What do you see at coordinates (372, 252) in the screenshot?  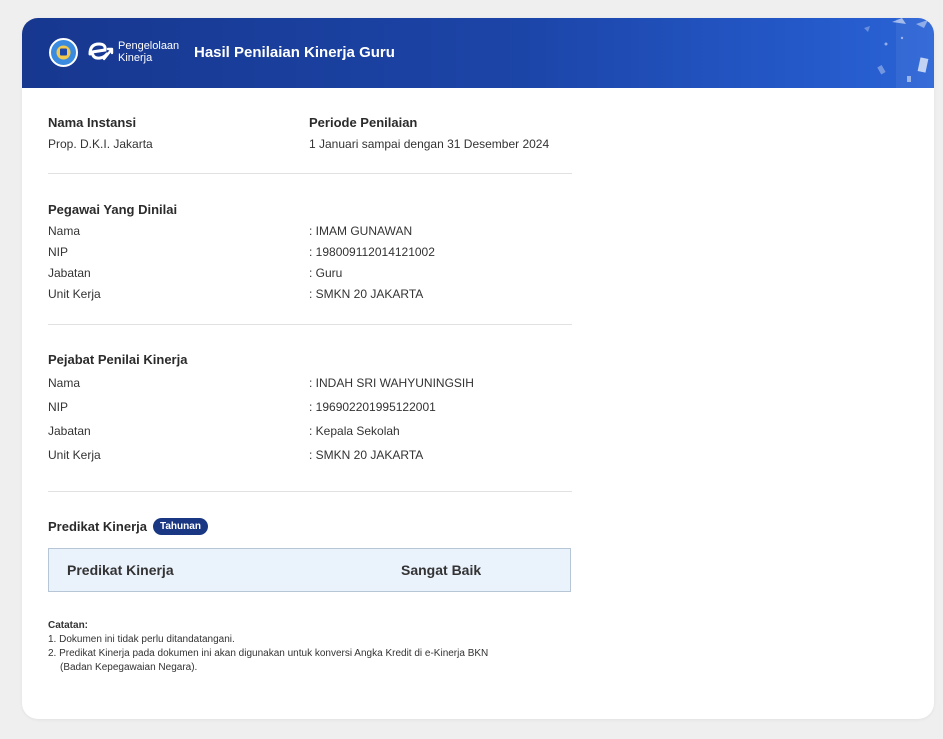 I see `pegawai-value: : 198009112014121002` at bounding box center [372, 252].